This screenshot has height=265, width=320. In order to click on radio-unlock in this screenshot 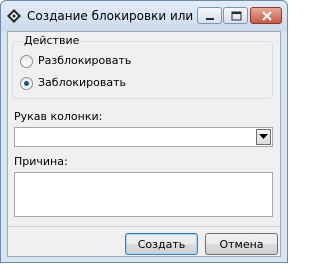, I will do `click(26, 61)`.